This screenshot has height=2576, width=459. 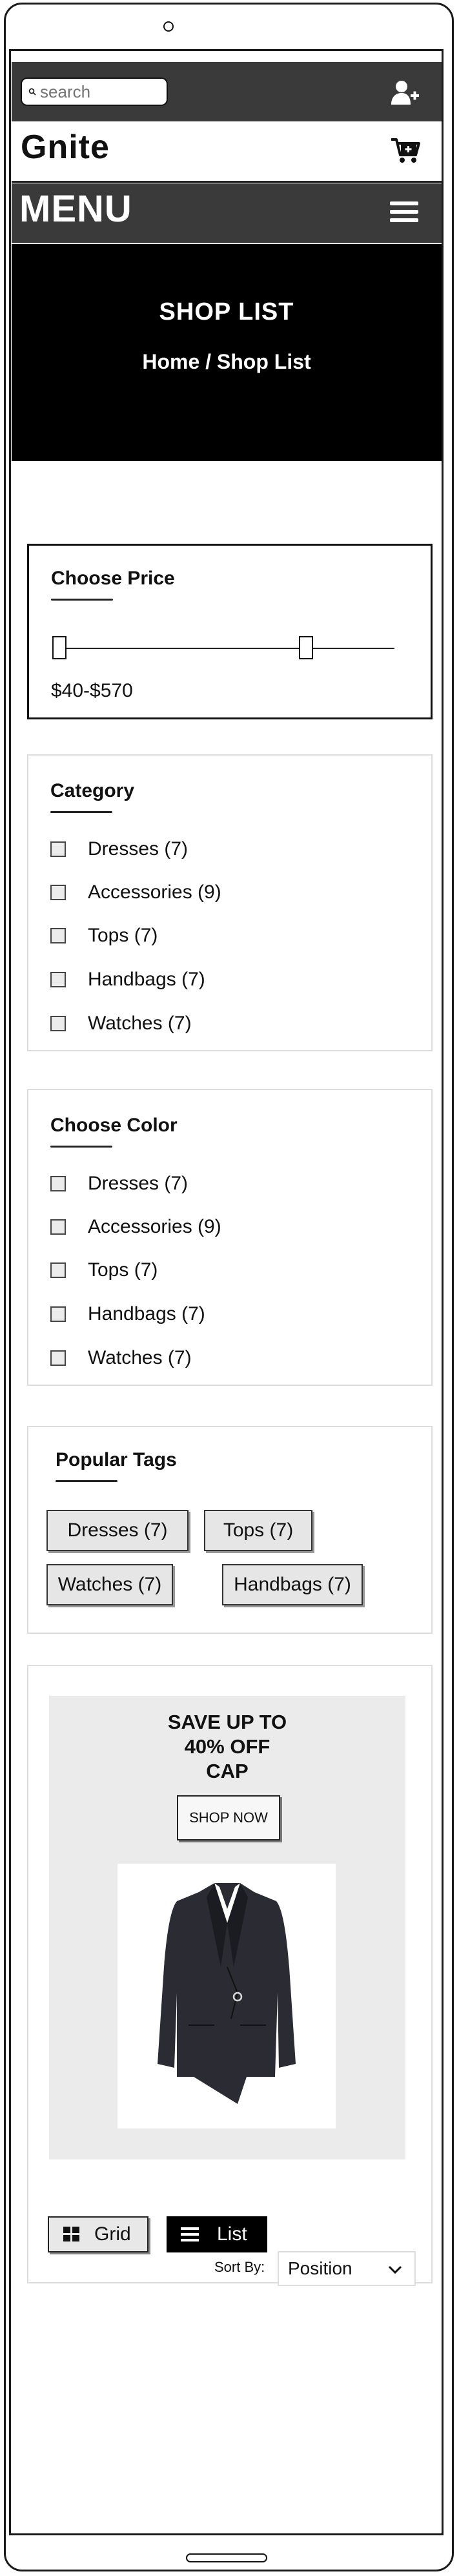 I want to click on grid-view-button: Grid, so click(x=98, y=2234).